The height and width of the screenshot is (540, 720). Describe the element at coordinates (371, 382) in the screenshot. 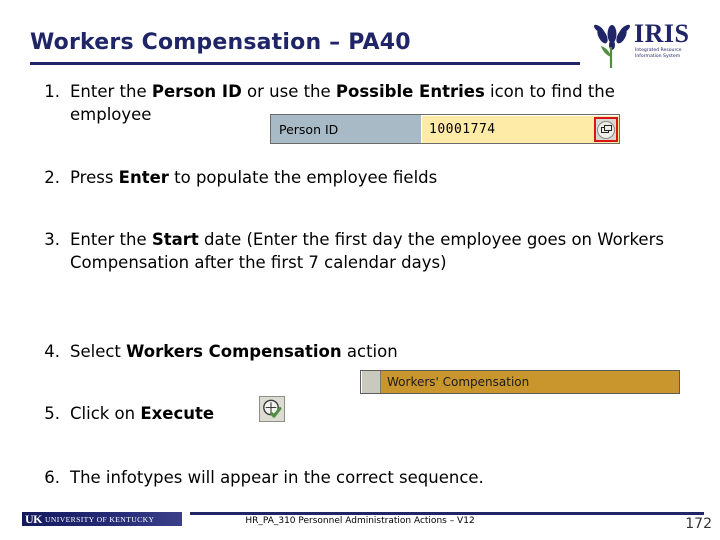

I see `row-selector-handle` at that location.